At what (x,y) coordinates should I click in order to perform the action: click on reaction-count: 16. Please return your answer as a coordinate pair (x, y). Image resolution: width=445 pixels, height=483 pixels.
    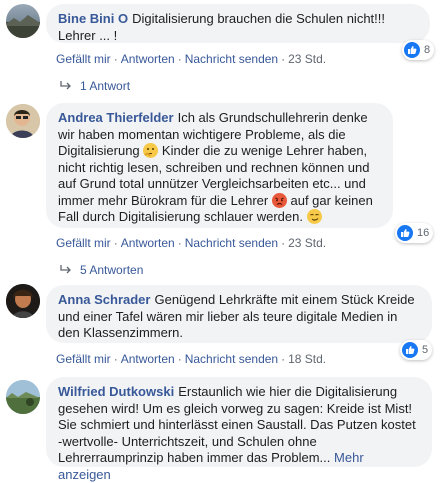
    Looking at the image, I should click on (414, 233).